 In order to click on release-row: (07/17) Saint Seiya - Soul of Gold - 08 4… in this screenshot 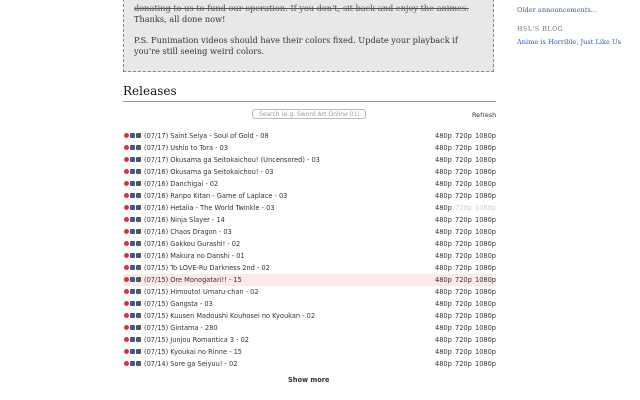, I will do `click(309, 136)`.